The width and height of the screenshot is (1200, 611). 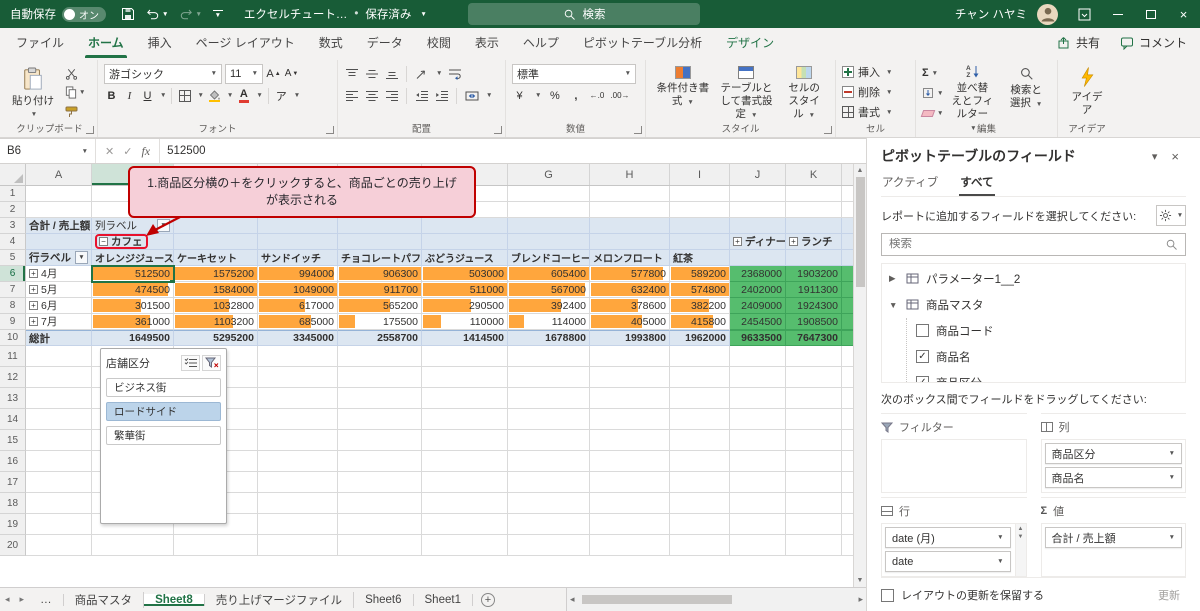 What do you see at coordinates (549, 461) in the screenshot?
I see `cell-G16` at bounding box center [549, 461].